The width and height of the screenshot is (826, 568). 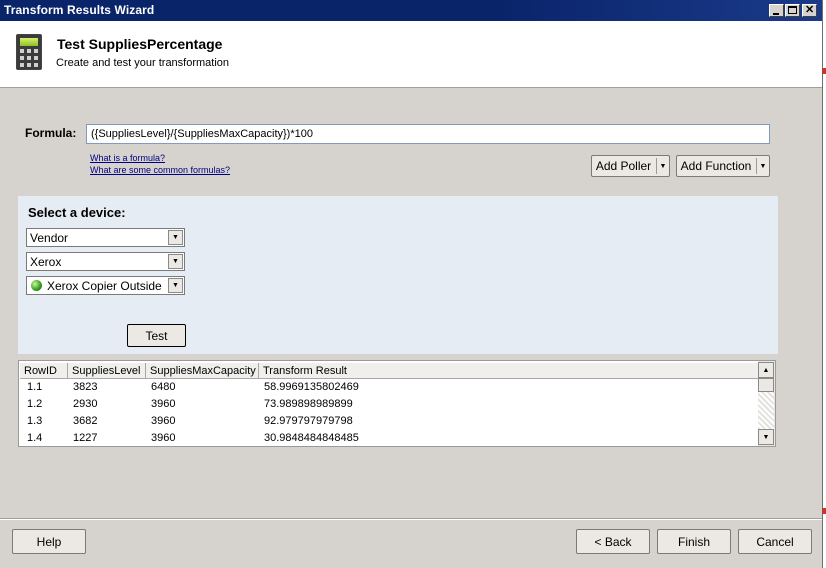 I want to click on minimize-icon, so click(x=776, y=14).